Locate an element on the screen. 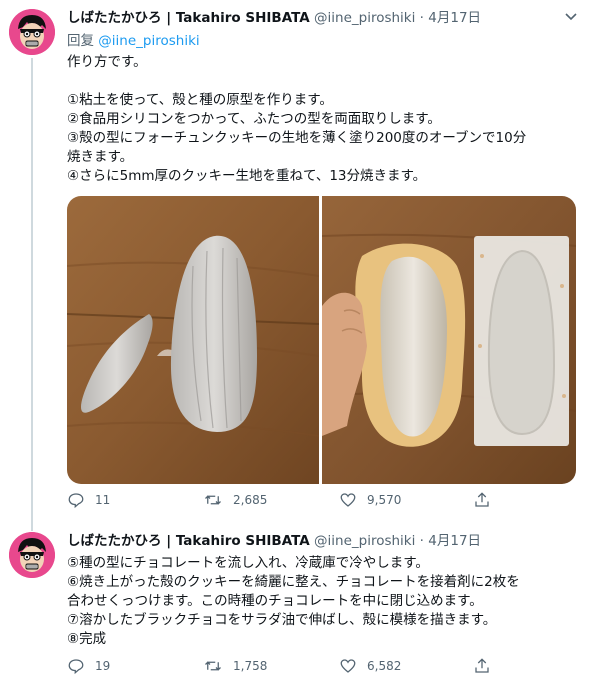 The height and width of the screenshot is (685, 596). like-button: 6,582 is located at coordinates (370, 666).